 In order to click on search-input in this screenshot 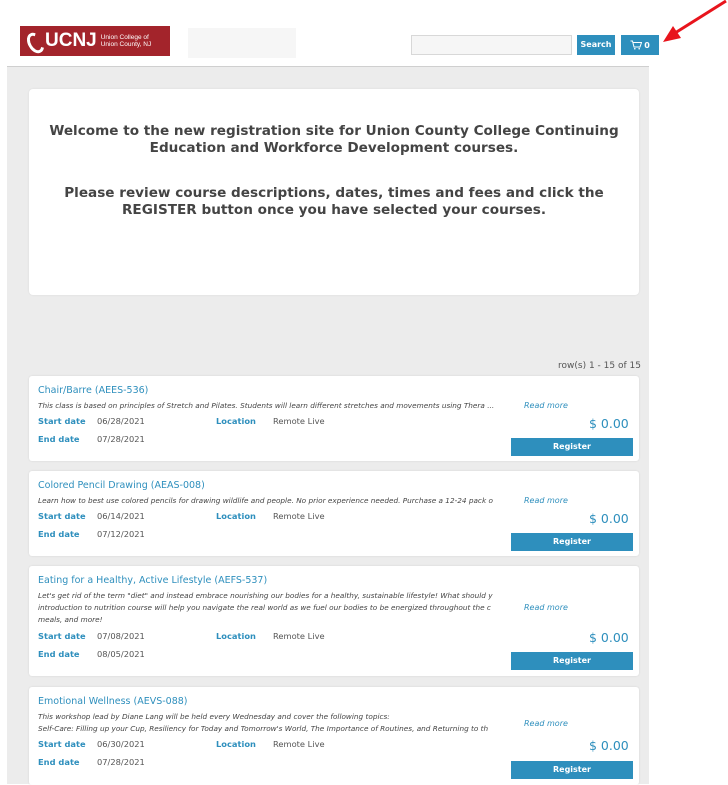, I will do `click(491, 45)`.